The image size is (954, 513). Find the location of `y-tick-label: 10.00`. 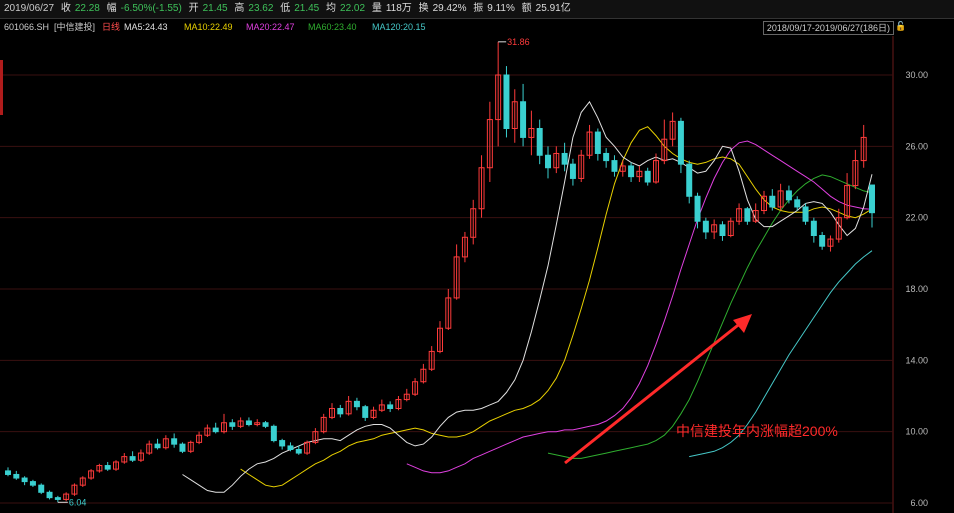

y-tick-label: 10.00 is located at coordinates (916, 432).